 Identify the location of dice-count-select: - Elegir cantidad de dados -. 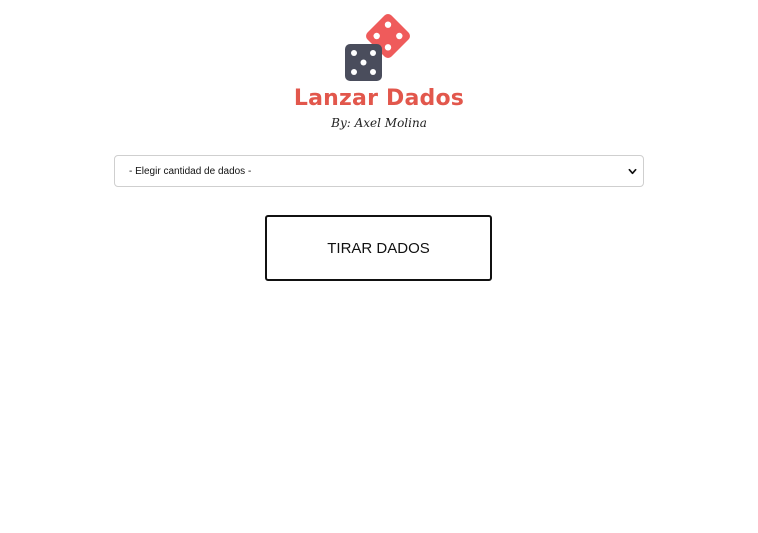
(379, 171).